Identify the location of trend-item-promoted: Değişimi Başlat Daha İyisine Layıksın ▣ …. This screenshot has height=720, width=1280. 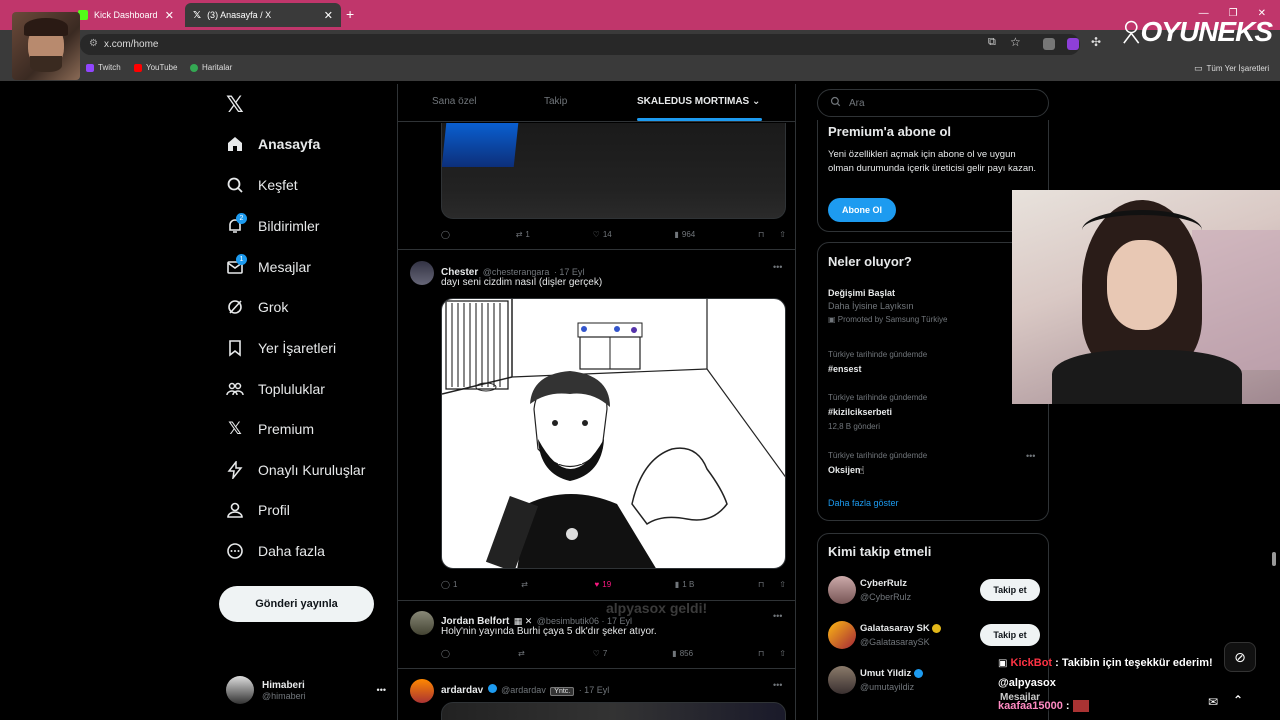
(934, 306).